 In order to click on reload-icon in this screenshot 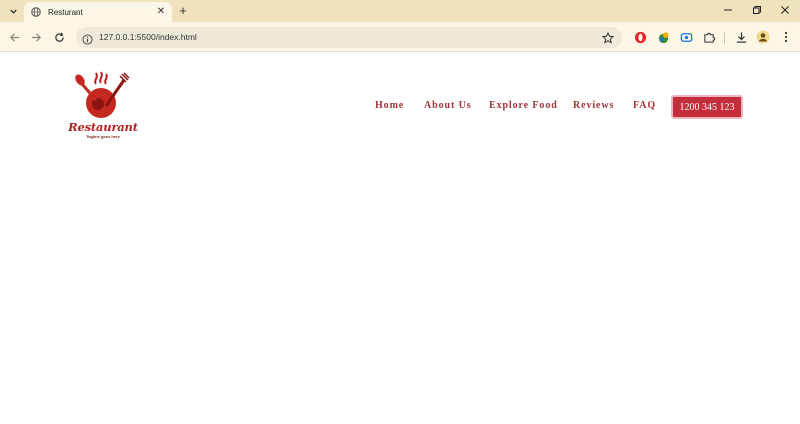, I will do `click(59, 37)`.